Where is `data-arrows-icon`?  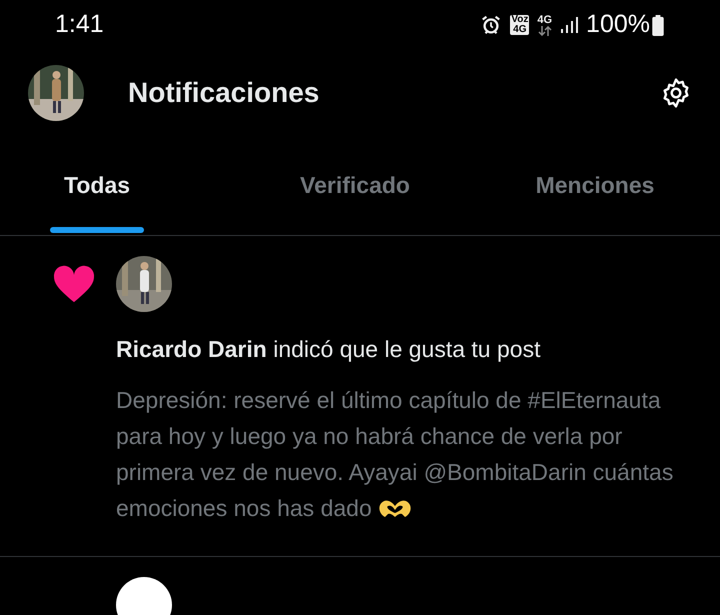 data-arrows-icon is located at coordinates (545, 31).